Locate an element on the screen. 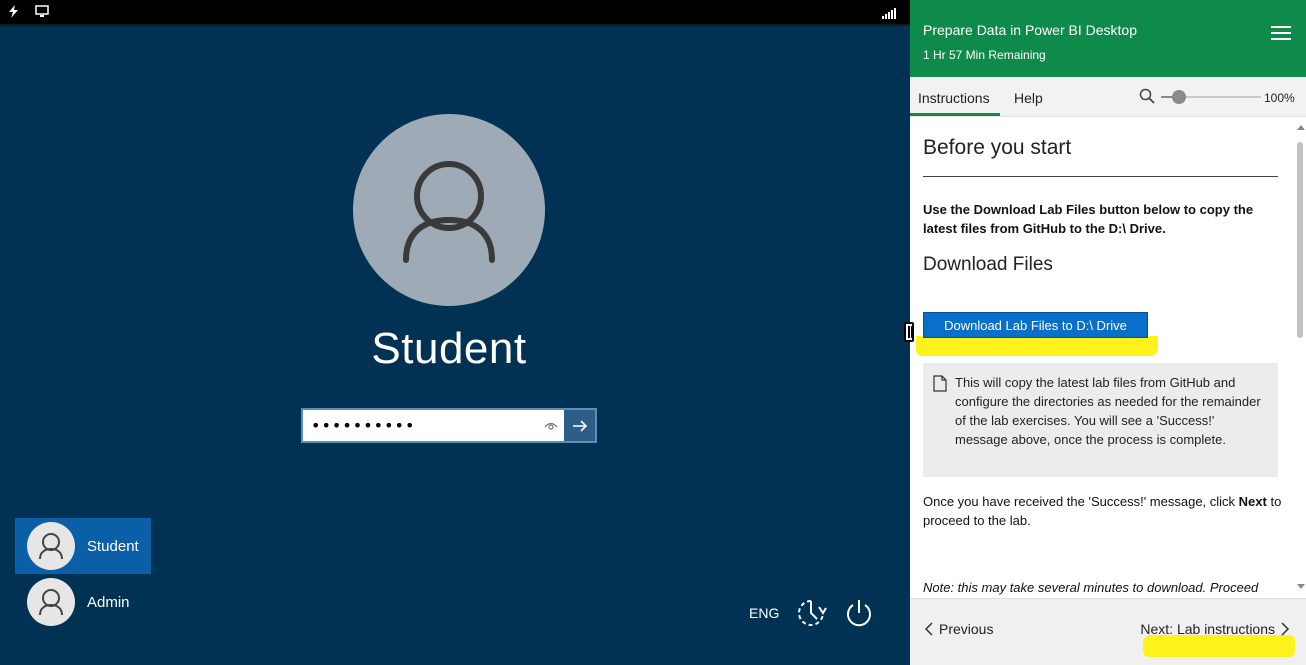  user-tile-name: Student is located at coordinates (113, 546).